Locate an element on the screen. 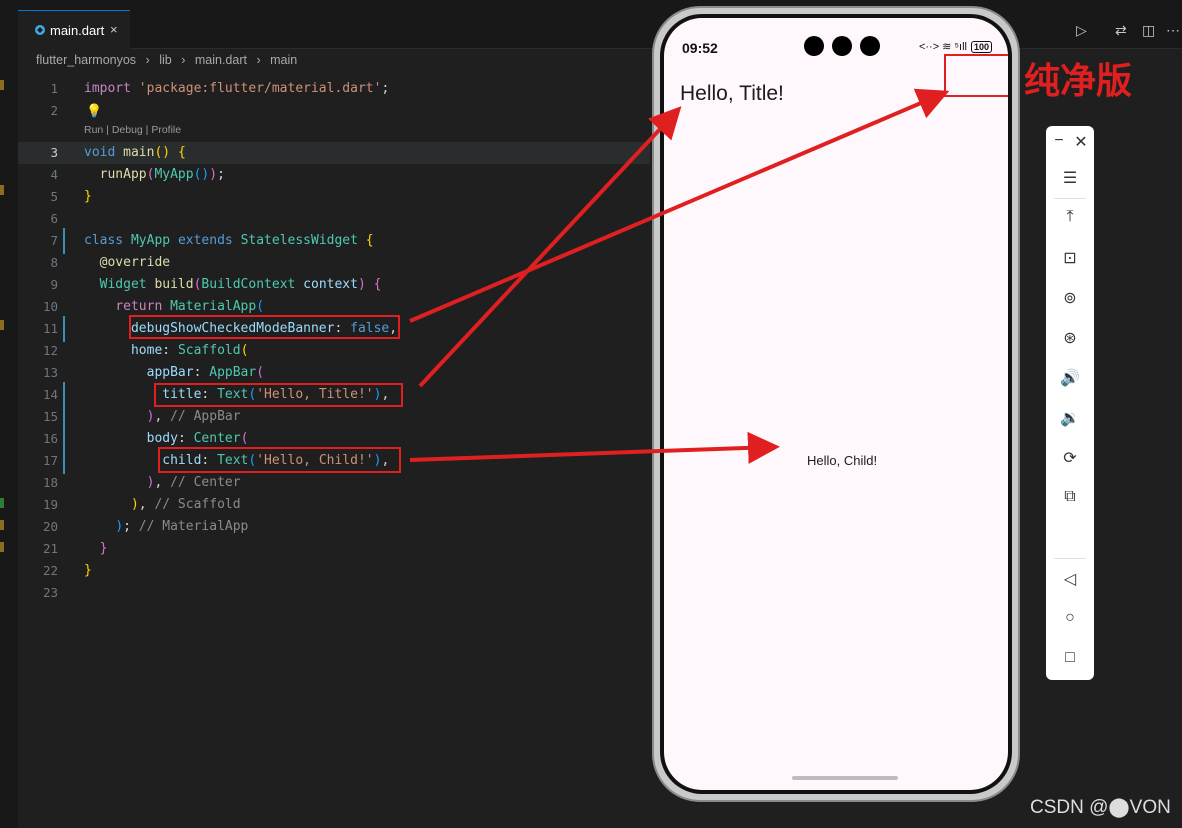  arrow-title is located at coordinates (550, 247).